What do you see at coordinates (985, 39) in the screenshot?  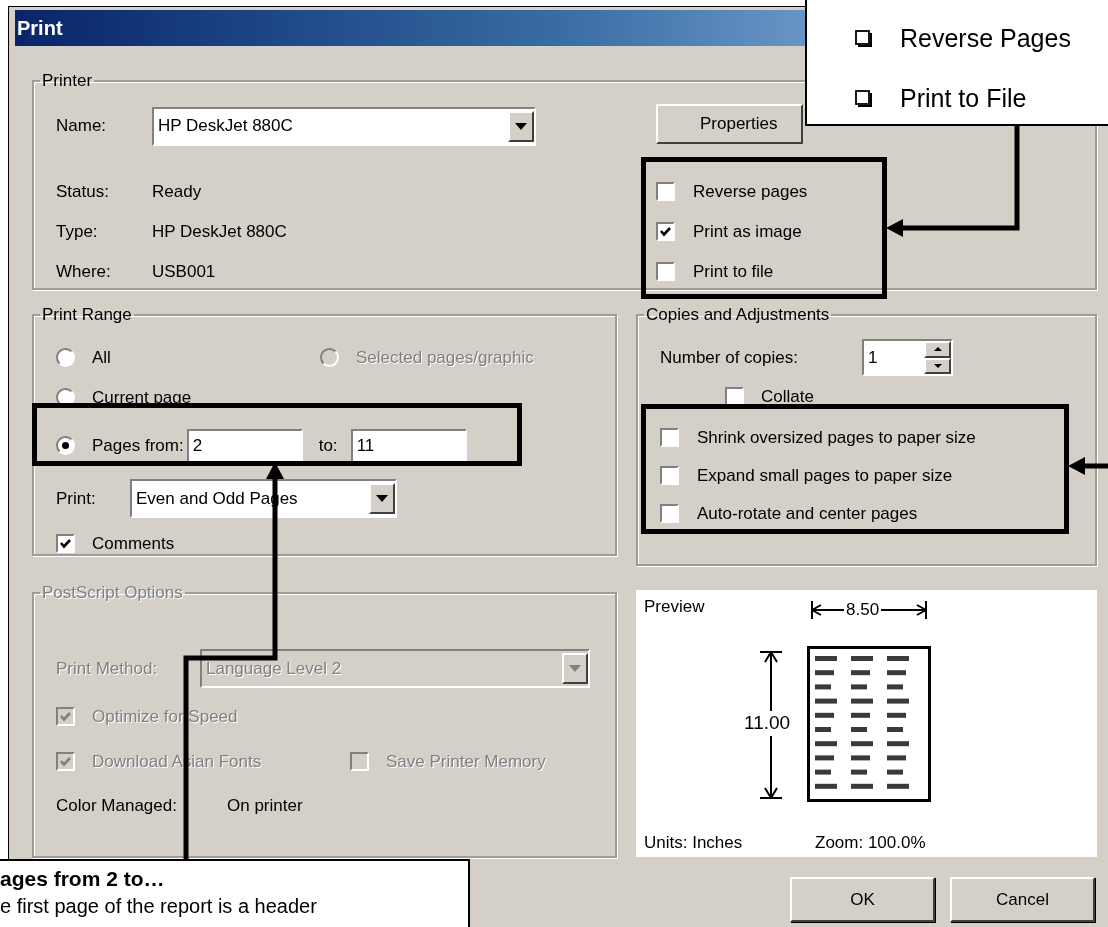 I see `callout-item: Reverse Pages` at bounding box center [985, 39].